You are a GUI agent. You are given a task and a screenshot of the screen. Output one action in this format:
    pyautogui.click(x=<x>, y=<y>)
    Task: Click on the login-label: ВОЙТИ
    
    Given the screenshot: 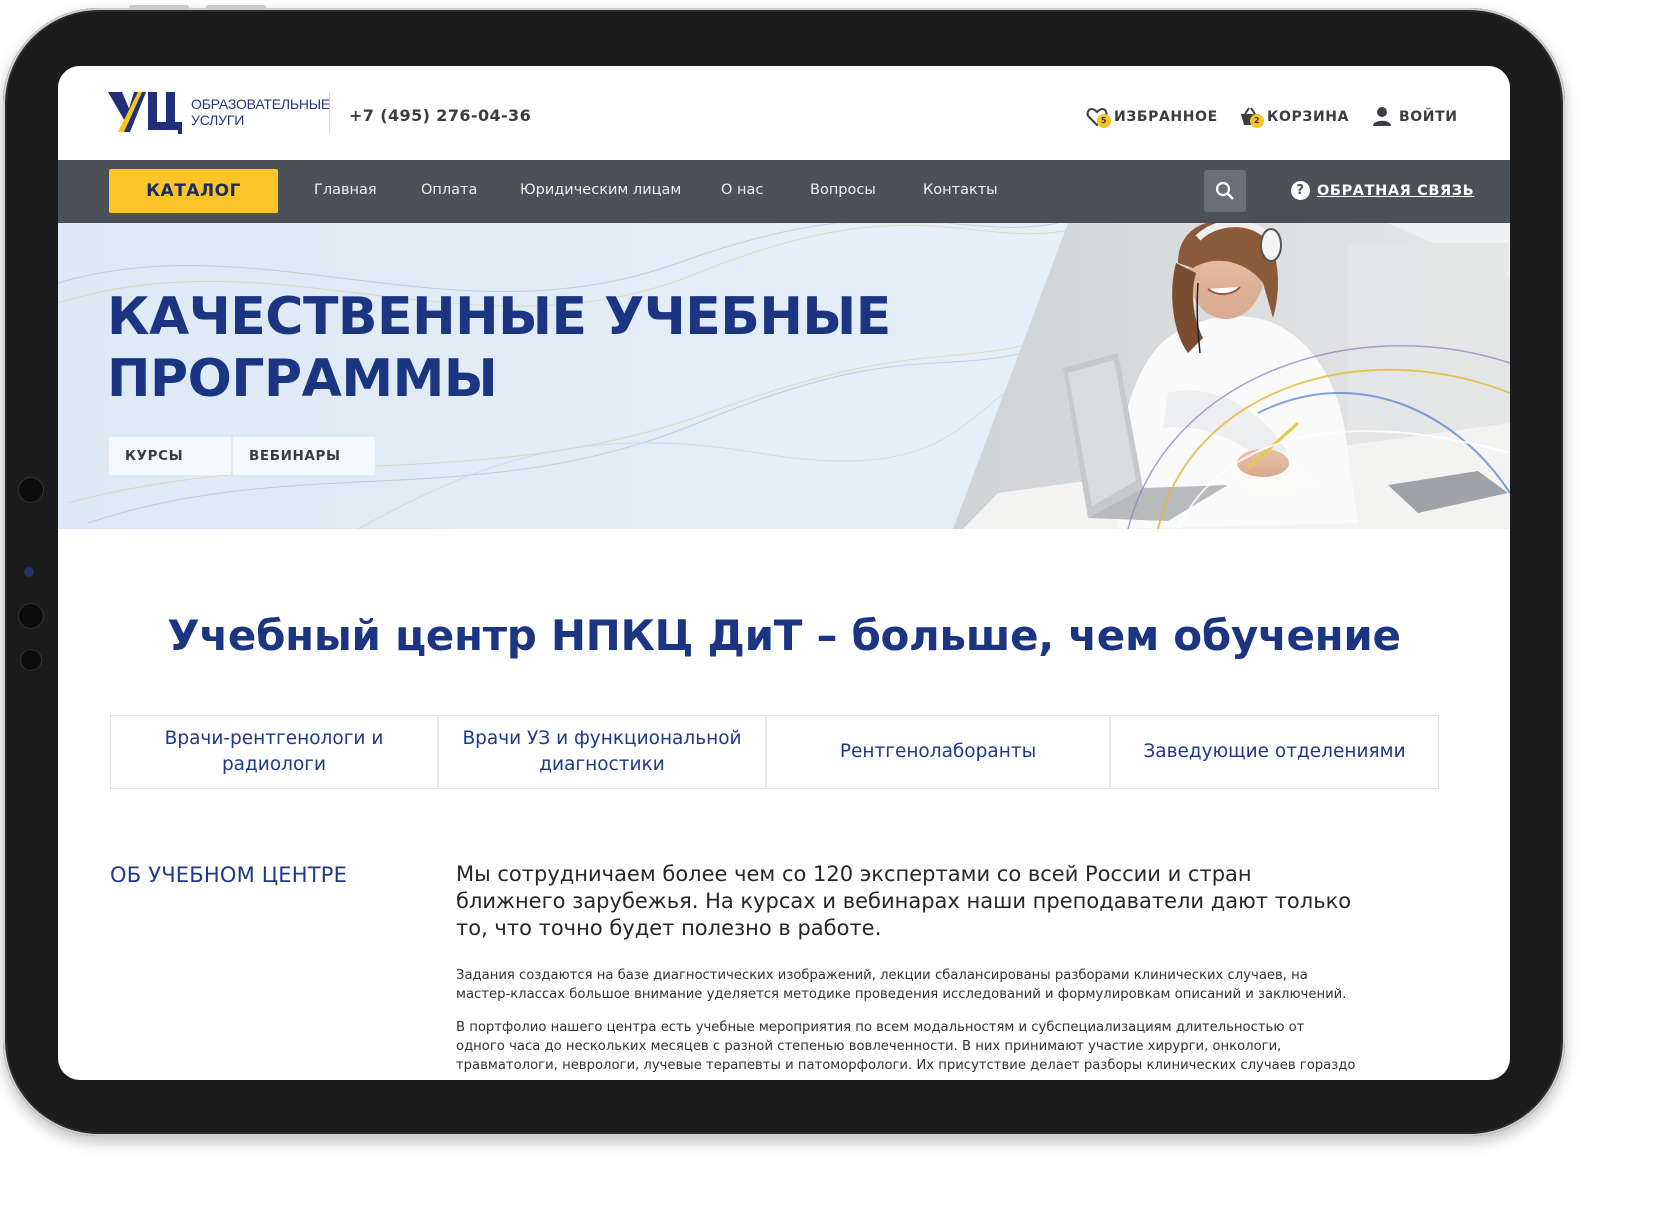 What is the action you would take?
    pyautogui.click(x=1428, y=117)
    